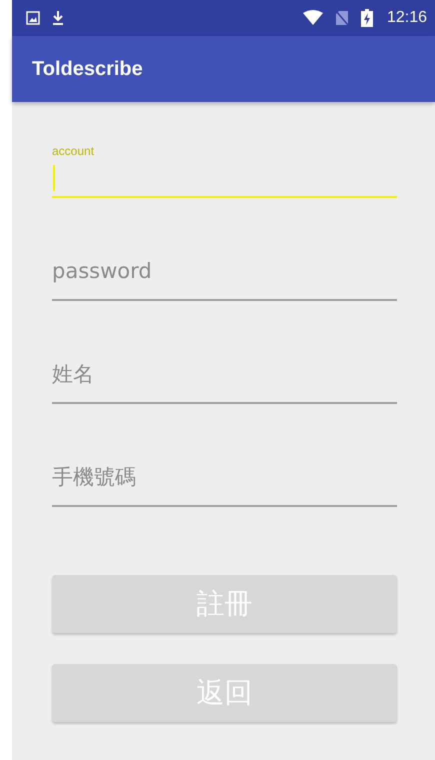 This screenshot has width=435, height=760. Describe the element at coordinates (224, 480) in the screenshot. I see `input-field: 手機號碼` at that location.